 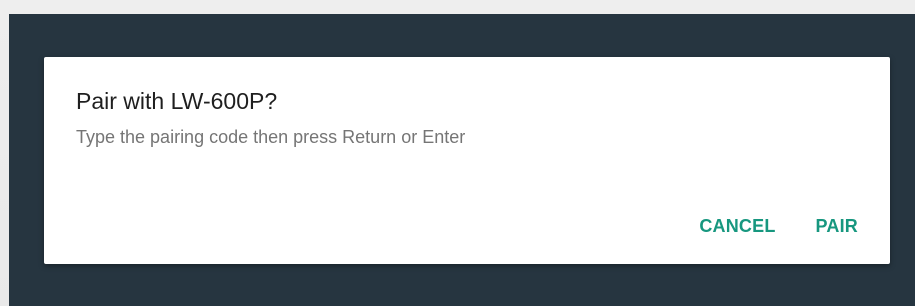 What do you see at coordinates (737, 226) in the screenshot?
I see `cancel-button: CANCEL` at bounding box center [737, 226].